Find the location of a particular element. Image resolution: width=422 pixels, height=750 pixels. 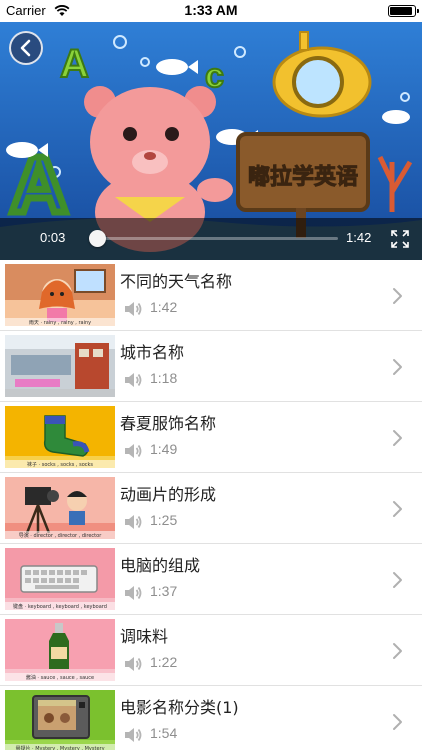

status-bar: Carrier 1:33 AM is located at coordinates (211, 11).